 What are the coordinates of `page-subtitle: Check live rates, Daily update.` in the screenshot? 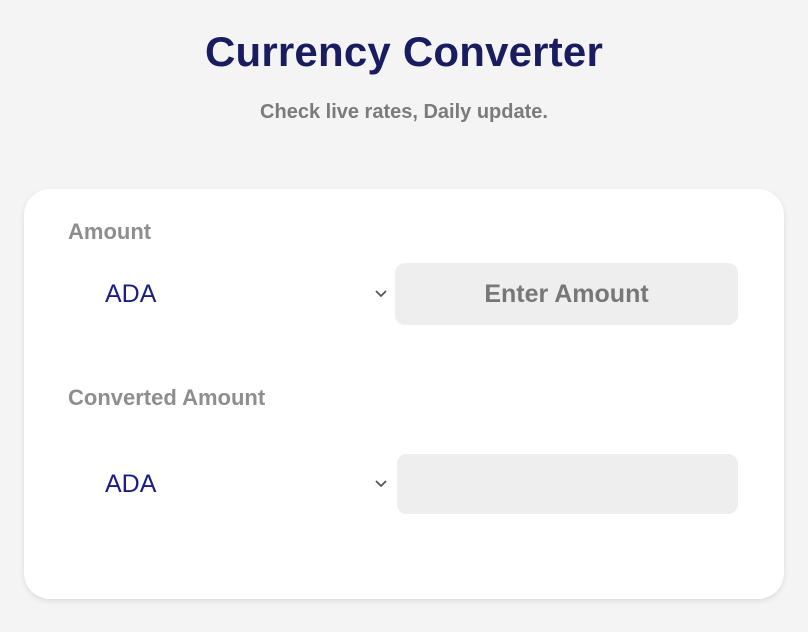 It's located at (404, 112).